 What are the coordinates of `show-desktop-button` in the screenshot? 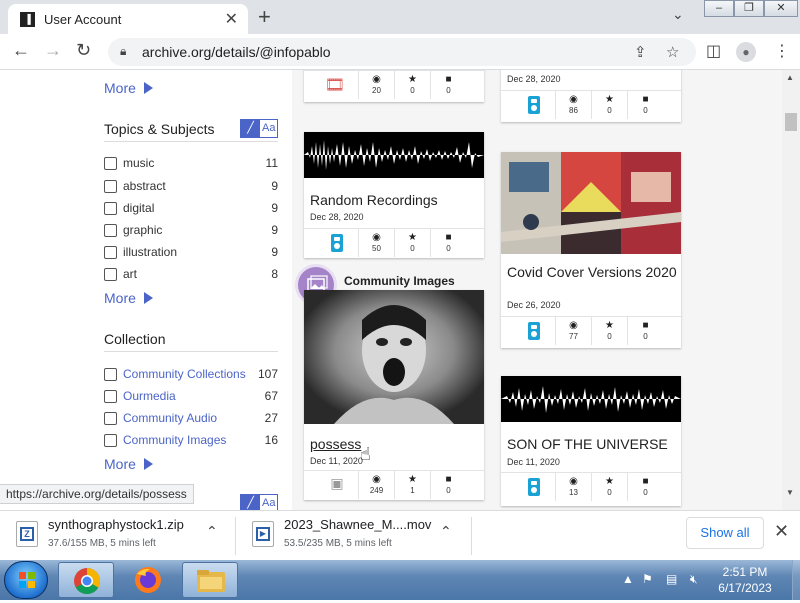 It's located at (796, 580).